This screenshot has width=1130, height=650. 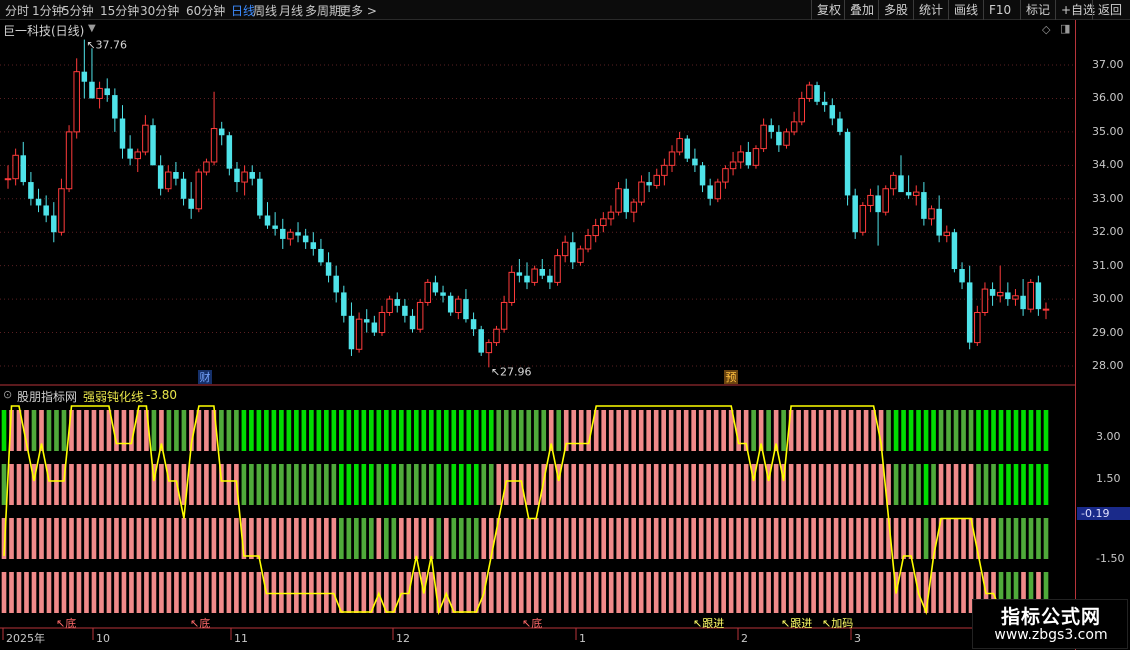 I want to click on toolbar-button-5: F10, so click(x=999, y=10).